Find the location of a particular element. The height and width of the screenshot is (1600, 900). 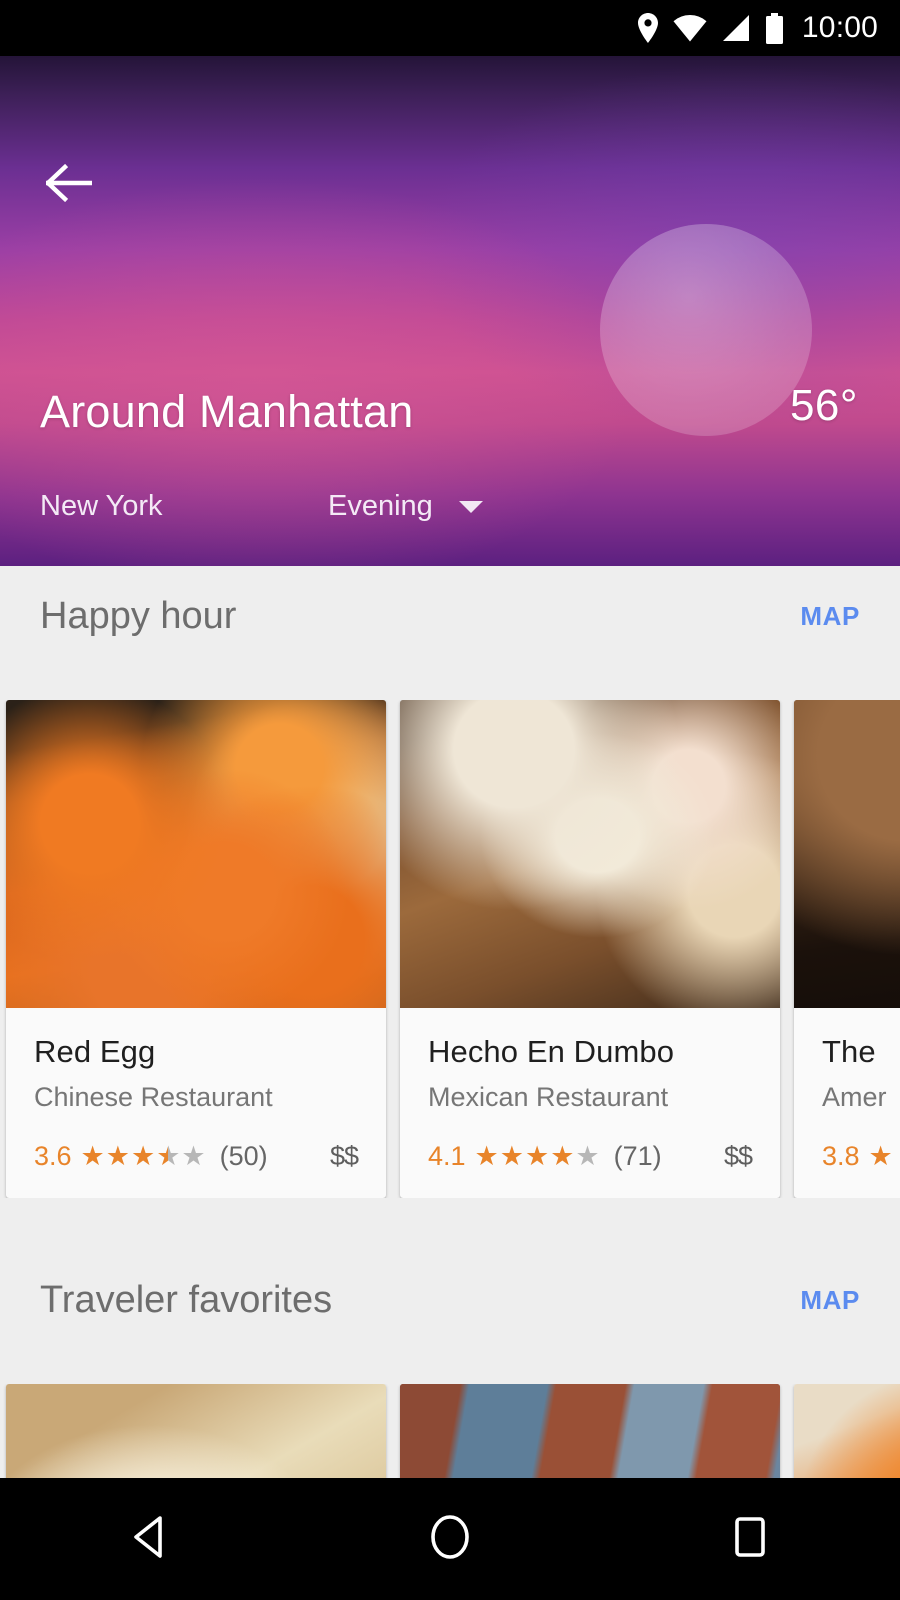

home-circle-icon is located at coordinates (450, 1539).